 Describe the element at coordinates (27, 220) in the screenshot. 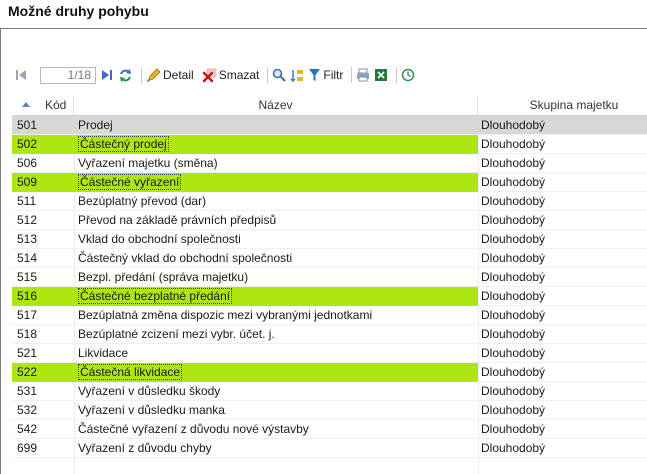

I see `cell-kod: 512` at that location.